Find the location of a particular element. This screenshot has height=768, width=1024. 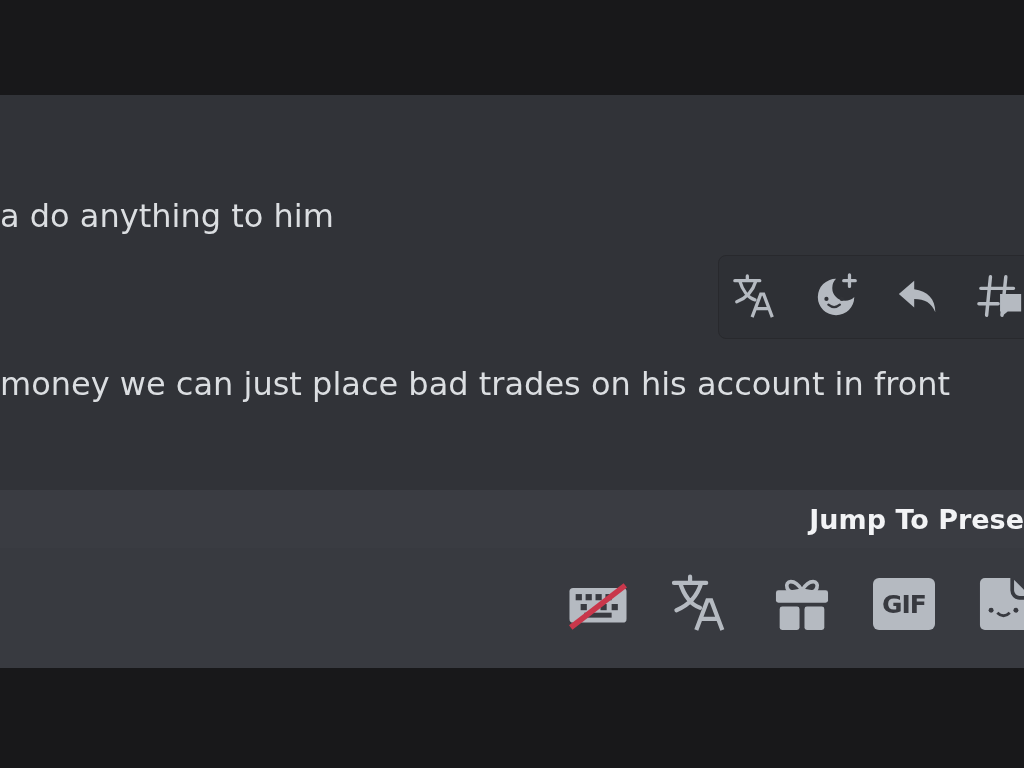

message-text: money we can just place bad trades on his account in front is located at coordinates (476, 384).